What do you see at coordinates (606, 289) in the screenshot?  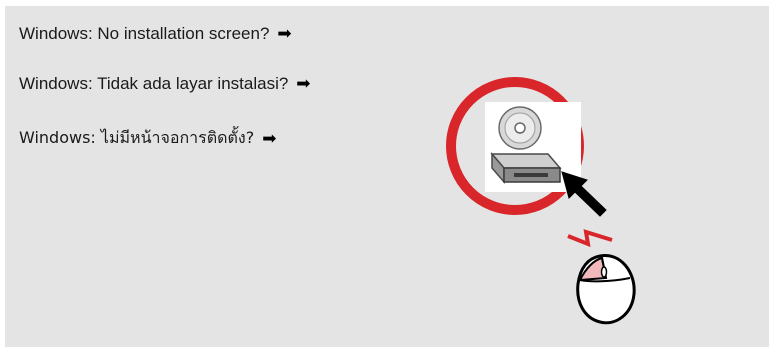 I see `mouse-icon` at bounding box center [606, 289].